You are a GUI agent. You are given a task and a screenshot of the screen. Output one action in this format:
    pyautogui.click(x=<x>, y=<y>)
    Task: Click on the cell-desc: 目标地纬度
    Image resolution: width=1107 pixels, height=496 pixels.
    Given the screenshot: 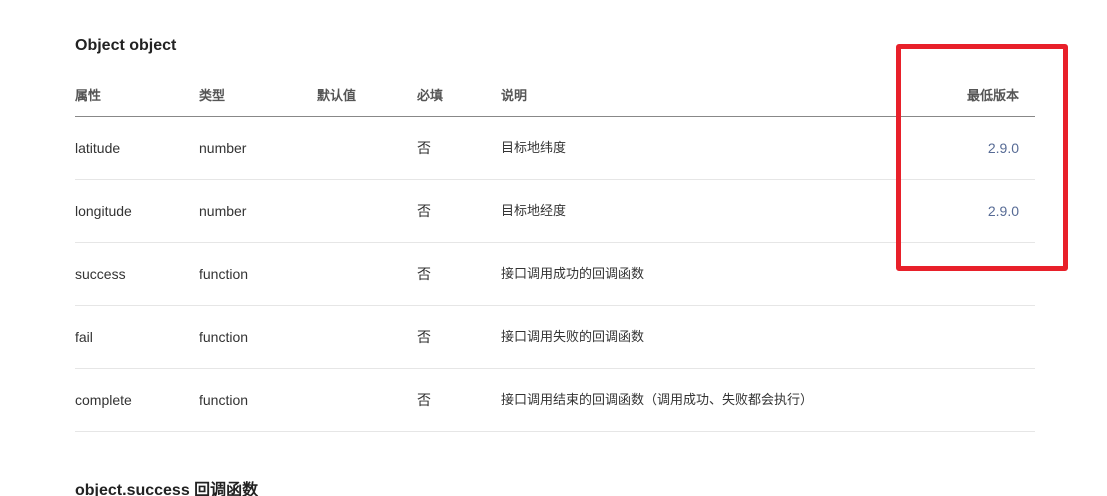 What is the action you would take?
    pyautogui.click(x=534, y=147)
    